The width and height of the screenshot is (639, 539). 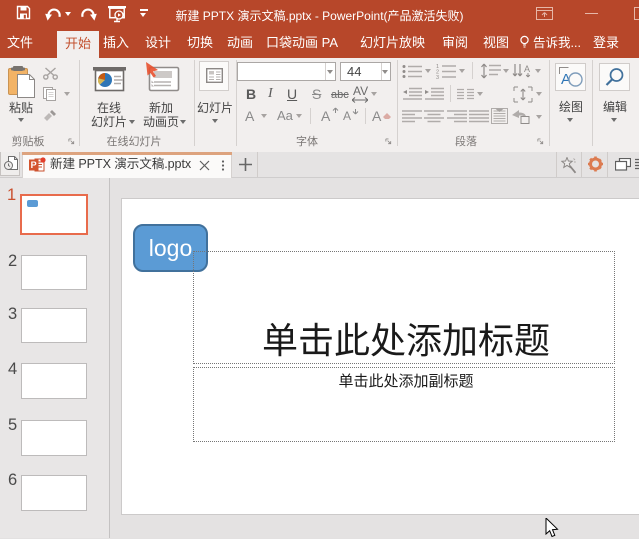 I want to click on svg-text: A, so click(x=527, y=69).